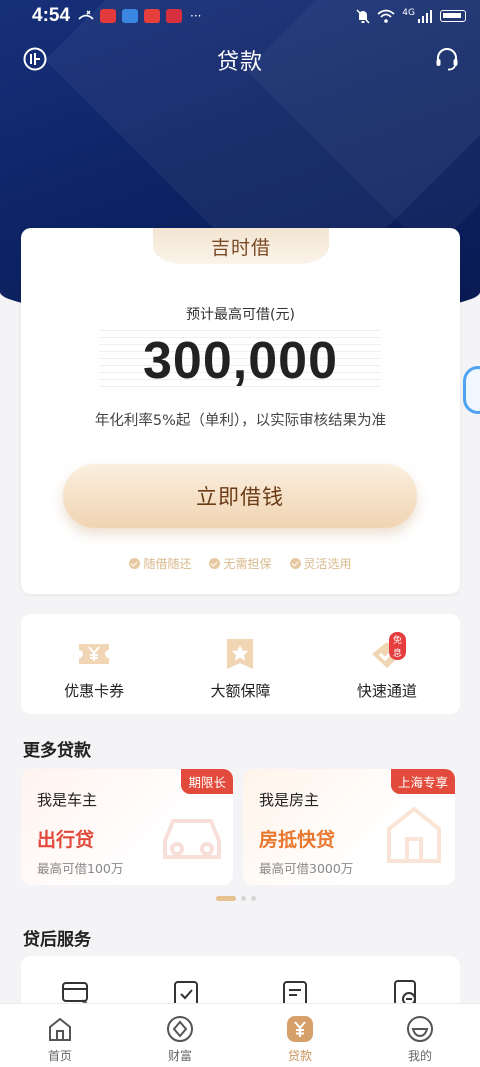 This screenshot has width=480, height=1067. Describe the element at coordinates (179, 1056) in the screenshot. I see `tab-label: 财富` at that location.